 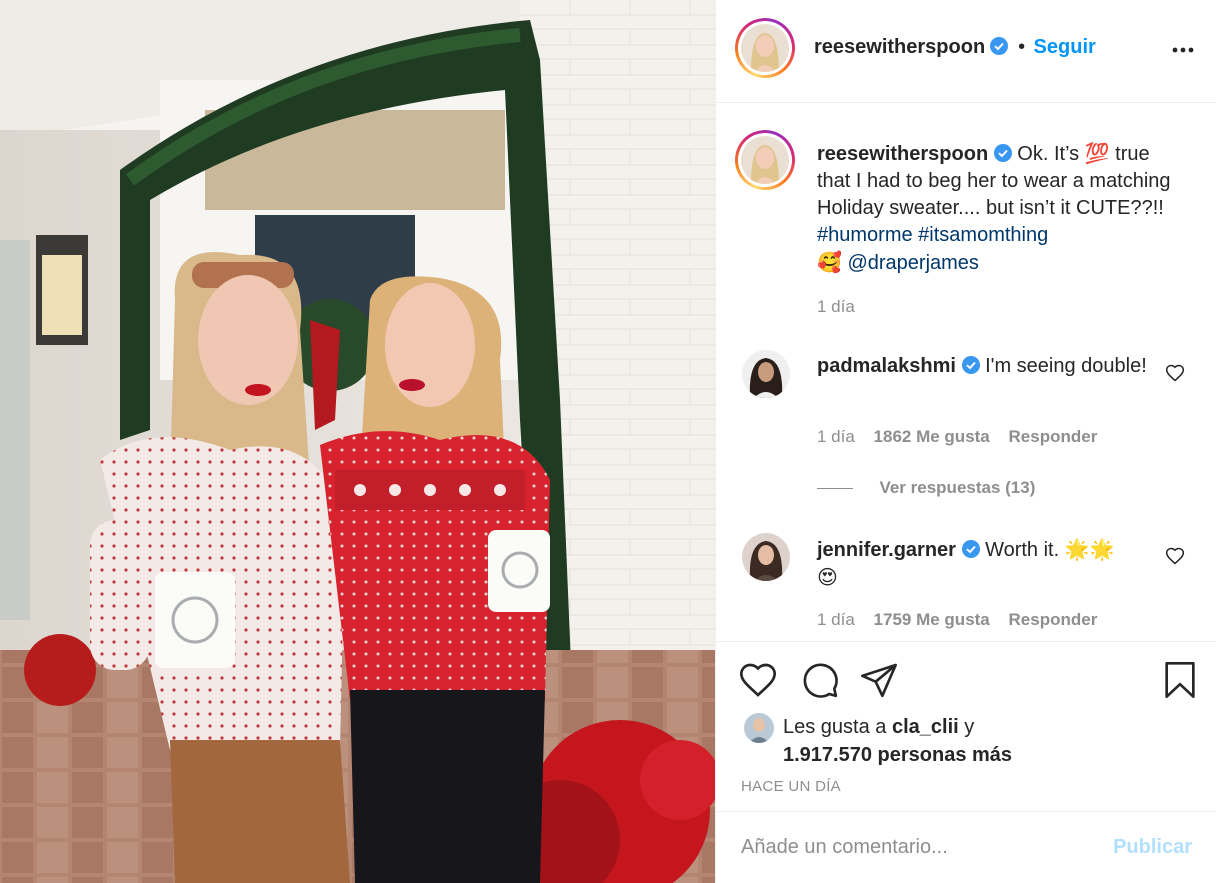 I want to click on comment-username: jennifer.garner, so click(x=886, y=550).